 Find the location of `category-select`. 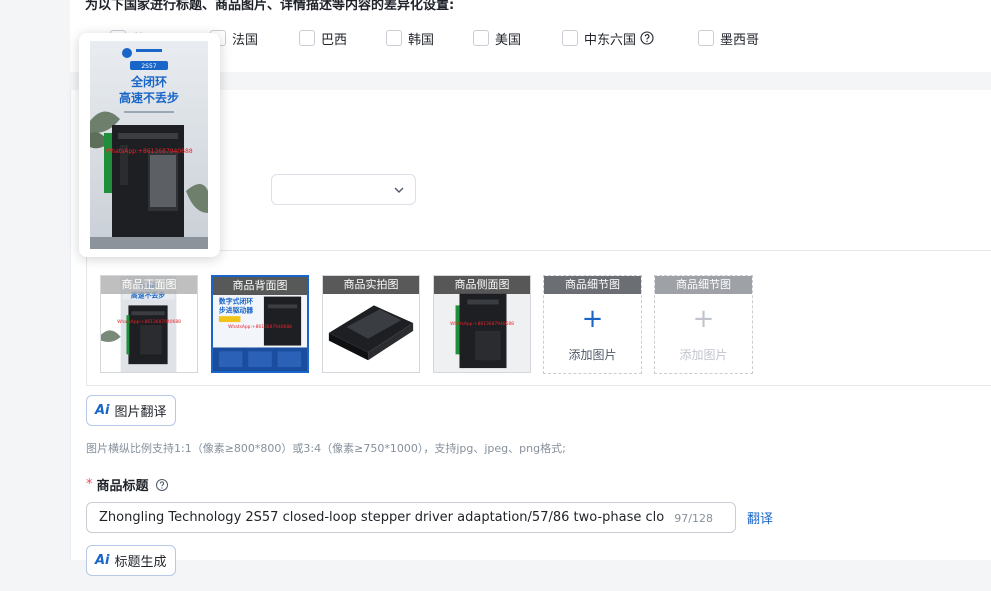

category-select is located at coordinates (343, 189).